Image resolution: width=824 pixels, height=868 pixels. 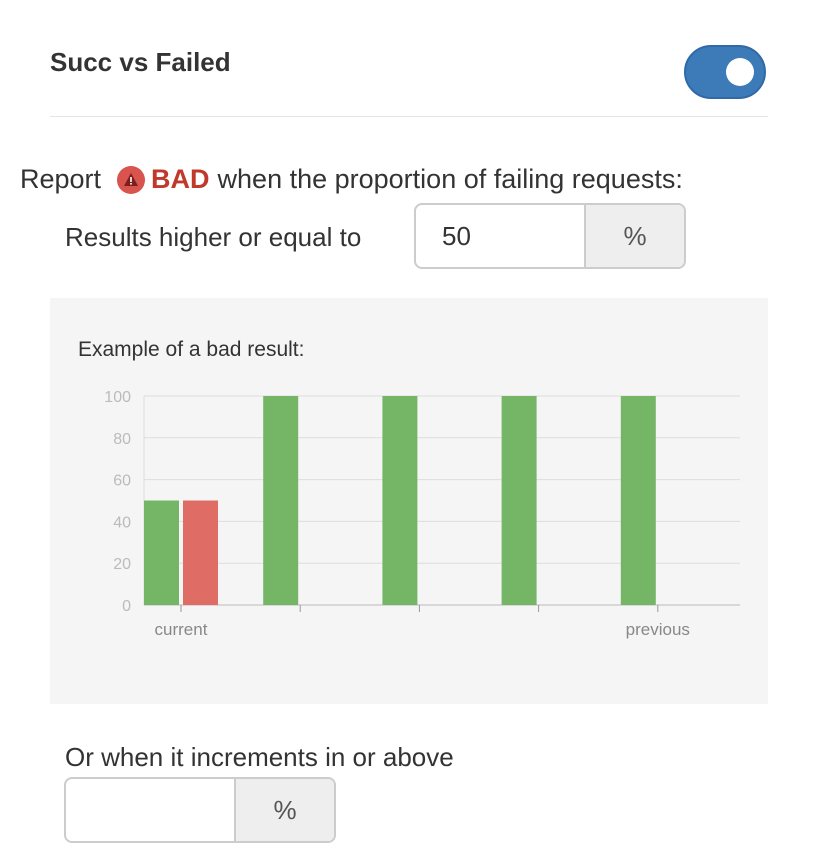 What do you see at coordinates (213, 237) in the screenshot?
I see `threshold-label: Results higher or equal to` at bounding box center [213, 237].